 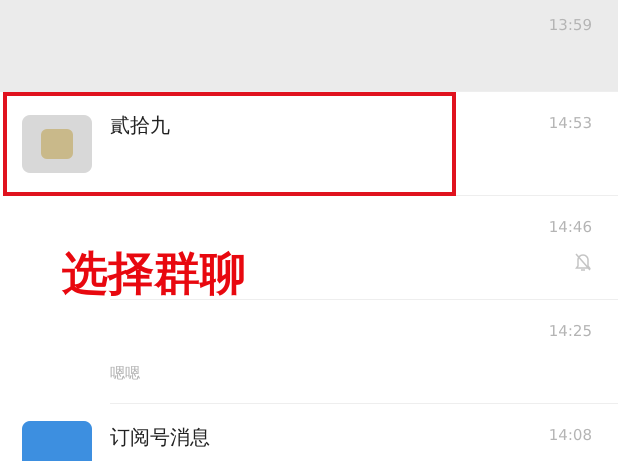 What do you see at coordinates (160, 437) in the screenshot?
I see `chat-name: 订阅号消息` at bounding box center [160, 437].